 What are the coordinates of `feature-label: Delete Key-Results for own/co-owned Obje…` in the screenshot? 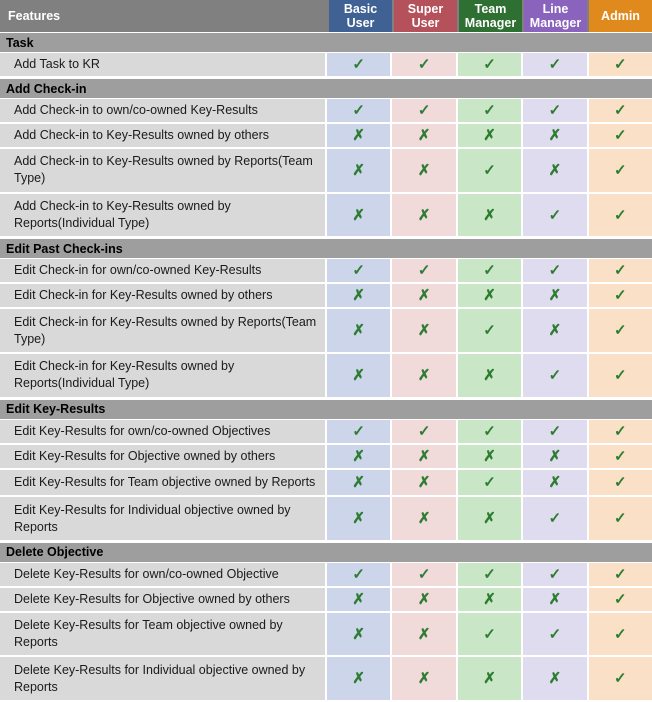 It's located at (163, 574).